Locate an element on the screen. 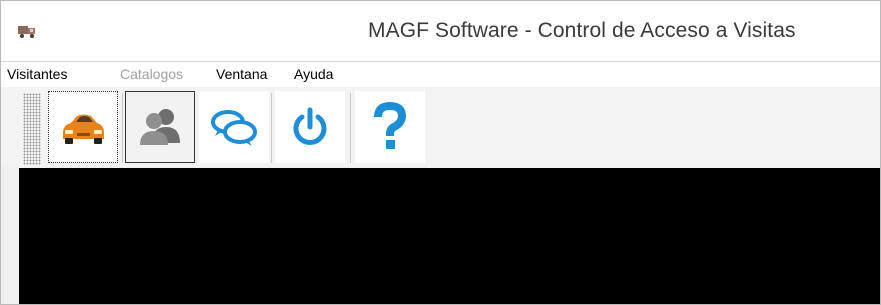 The height and width of the screenshot is (305, 881). menu-ventana: Ventana is located at coordinates (241, 74).